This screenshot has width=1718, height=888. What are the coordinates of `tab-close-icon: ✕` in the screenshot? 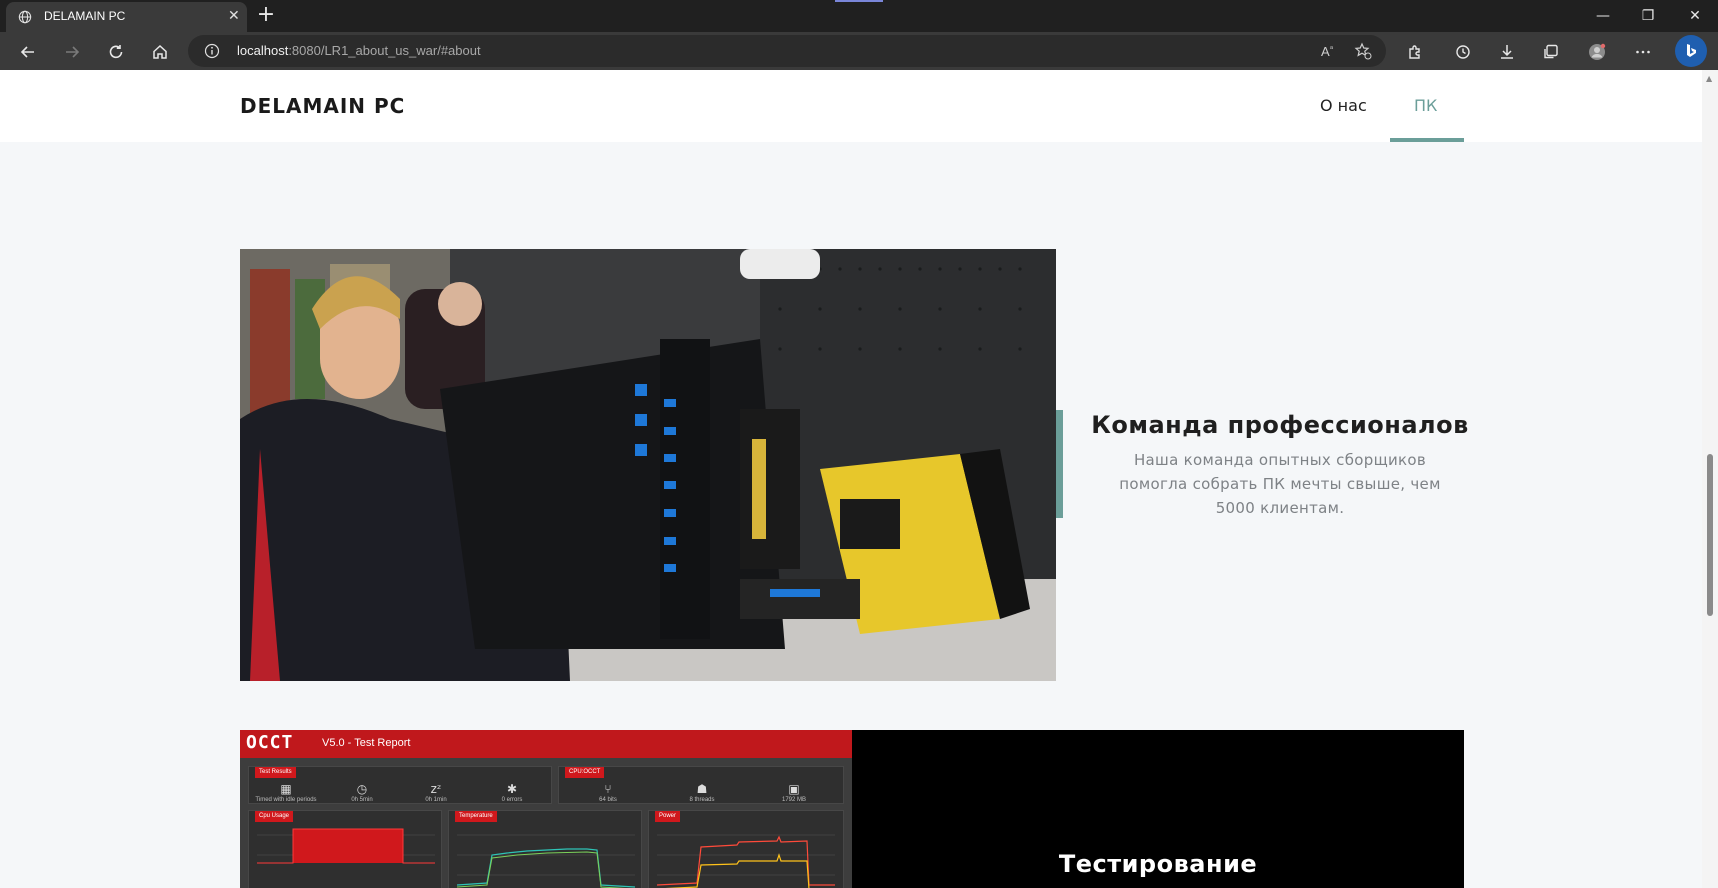 It's located at (234, 16).